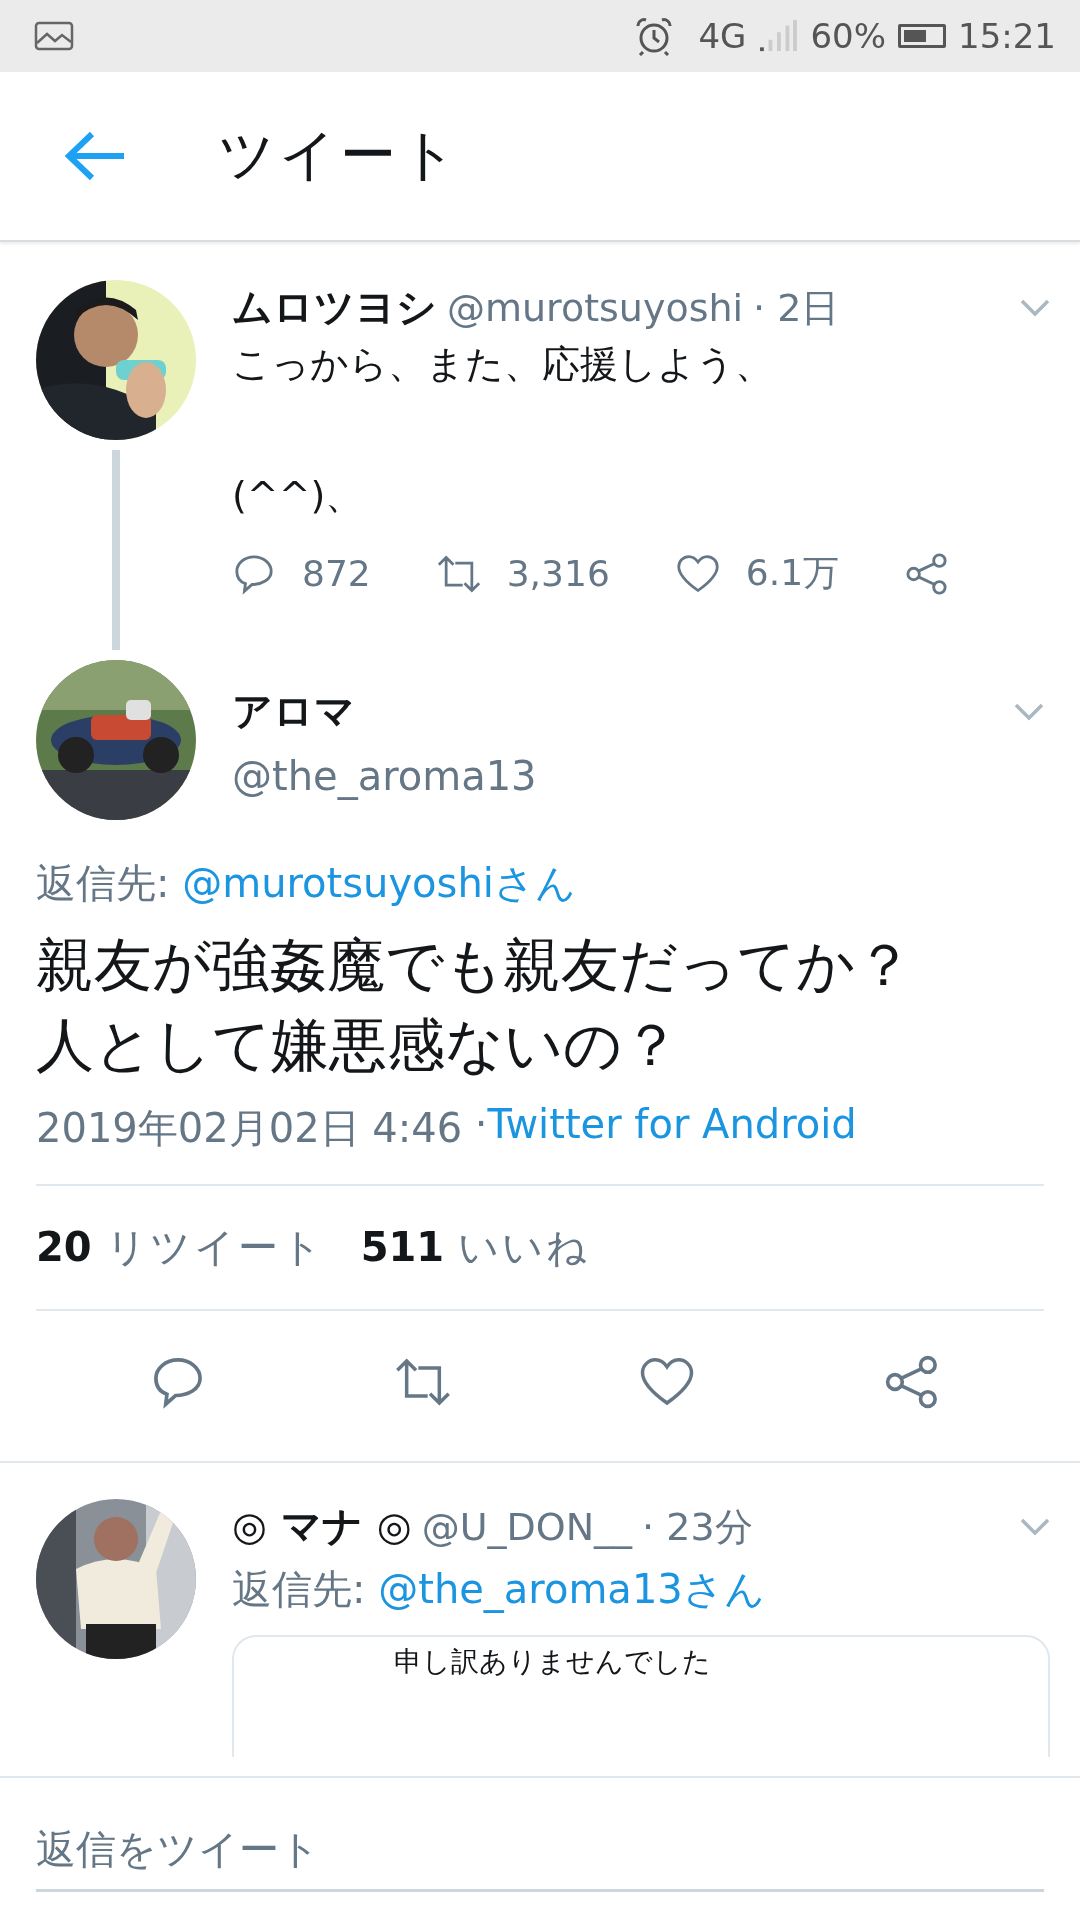  What do you see at coordinates (778, 36) in the screenshot?
I see `signal-icon` at bounding box center [778, 36].